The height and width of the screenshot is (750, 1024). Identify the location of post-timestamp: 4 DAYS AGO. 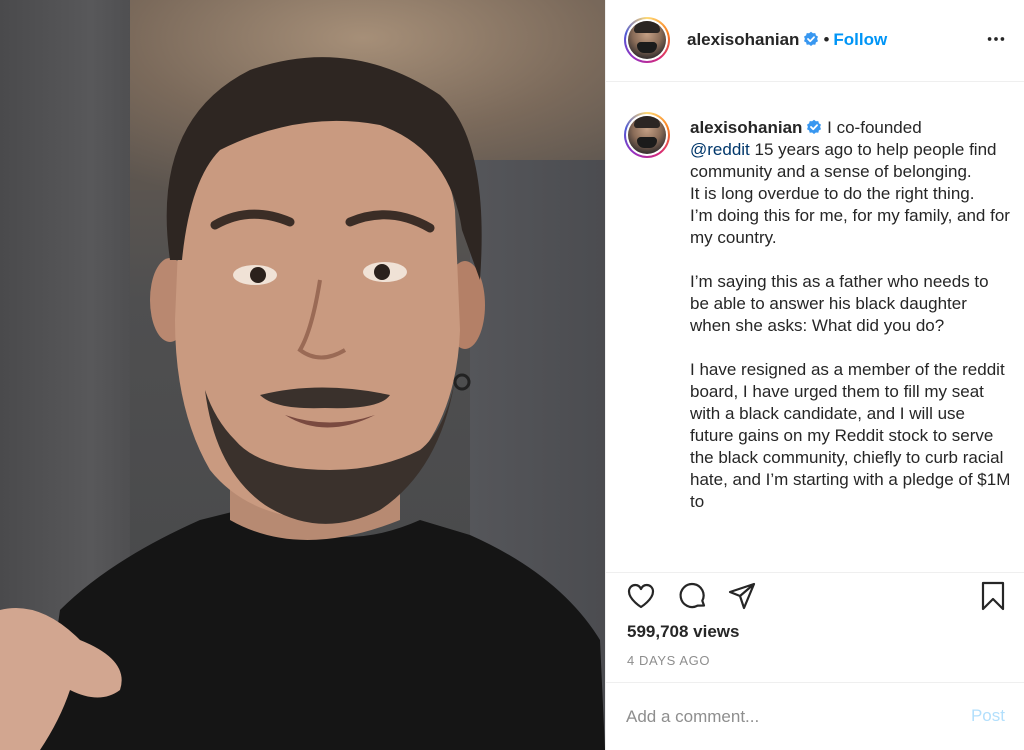
(668, 660).